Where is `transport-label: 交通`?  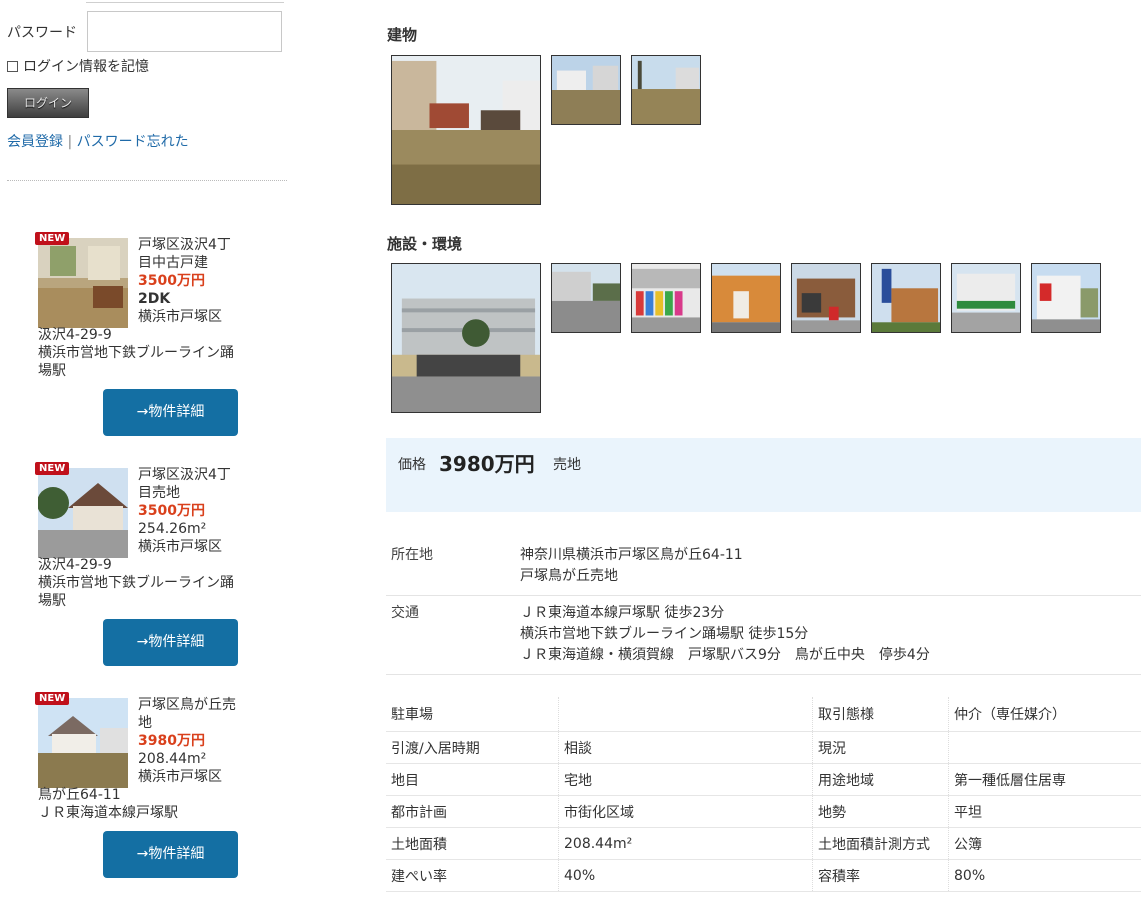
transport-label: 交通 is located at coordinates (405, 613).